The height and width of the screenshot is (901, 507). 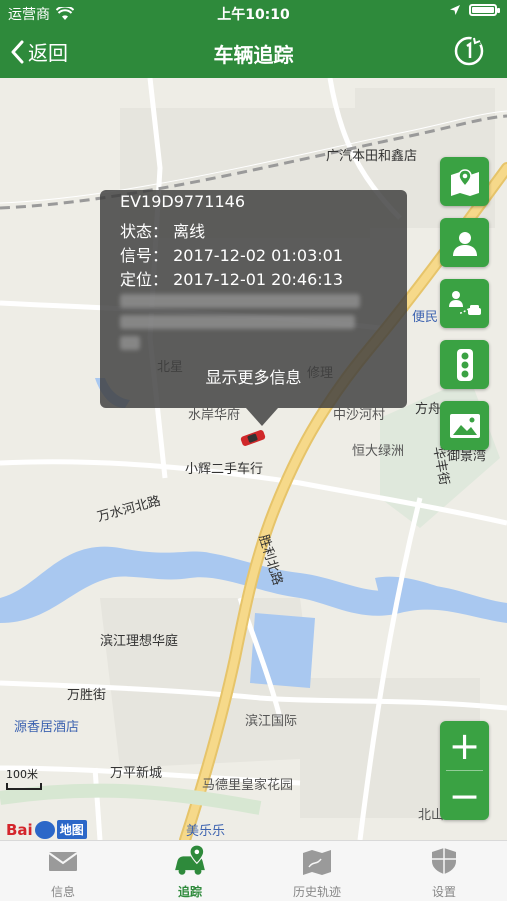 I want to click on map-icon, so click(x=464, y=182).